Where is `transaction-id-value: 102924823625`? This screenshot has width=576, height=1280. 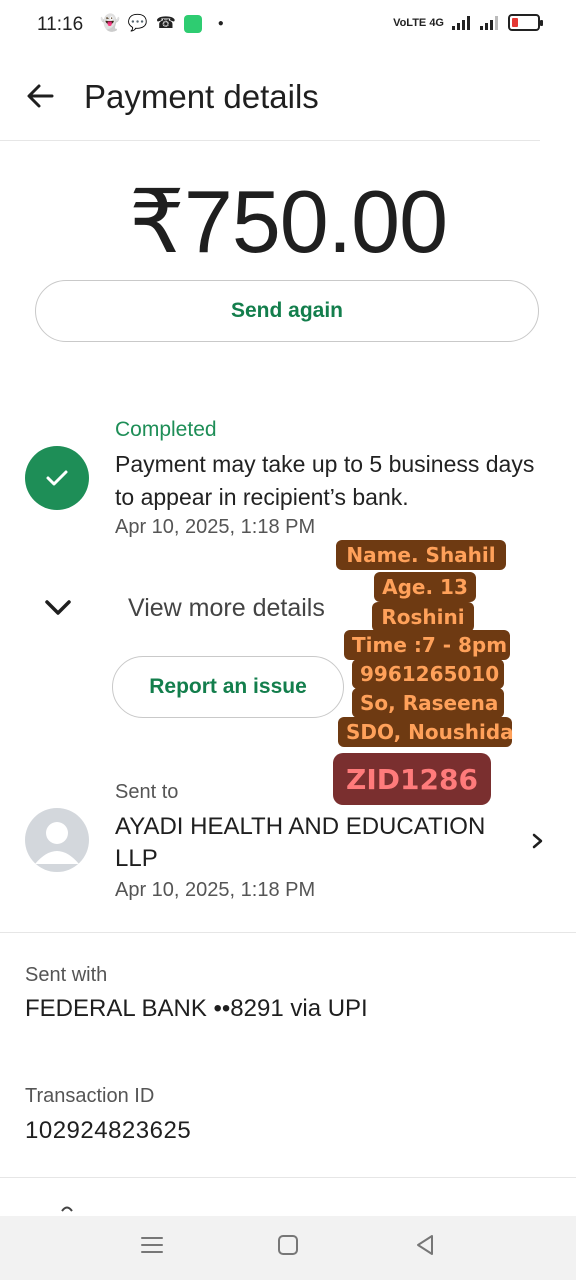 transaction-id-value: 102924823625 is located at coordinates (108, 1130).